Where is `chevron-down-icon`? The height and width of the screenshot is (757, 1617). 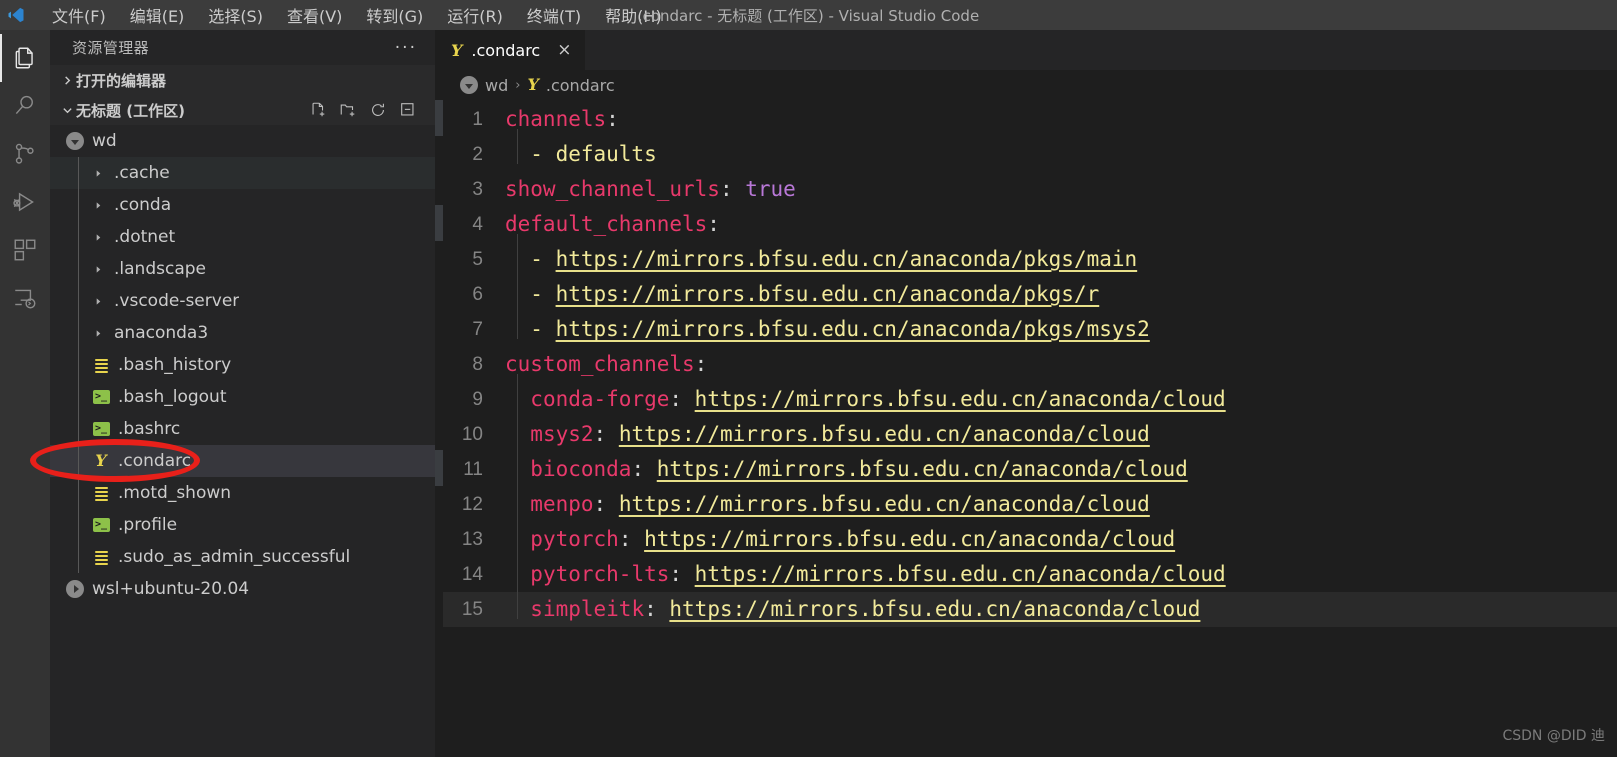 chevron-down-icon is located at coordinates (67, 110).